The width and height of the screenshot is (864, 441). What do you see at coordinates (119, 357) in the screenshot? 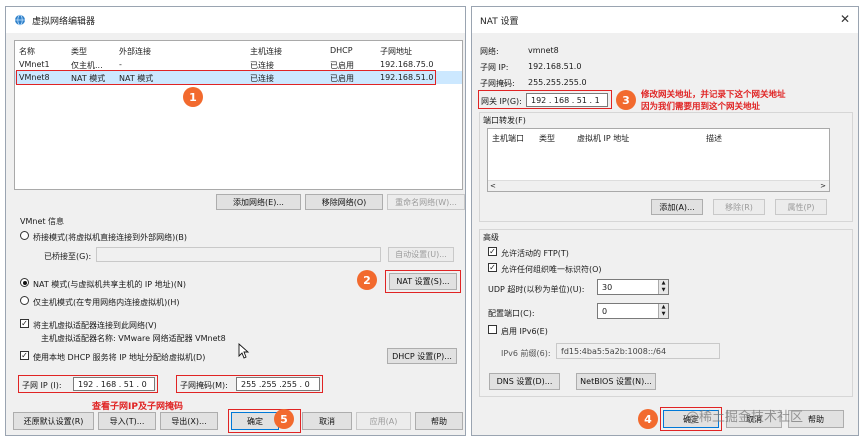
I see `use-dhcp-label: 使用本地 DHCP 服务将 IP 地址分配给虚拟机(D)` at bounding box center [119, 357].